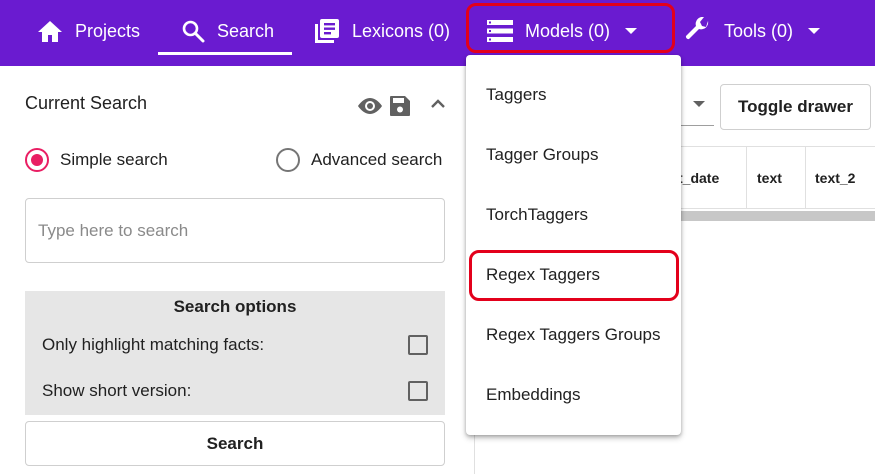  What do you see at coordinates (225, 53) in the screenshot?
I see `nav-active-indicator` at bounding box center [225, 53].